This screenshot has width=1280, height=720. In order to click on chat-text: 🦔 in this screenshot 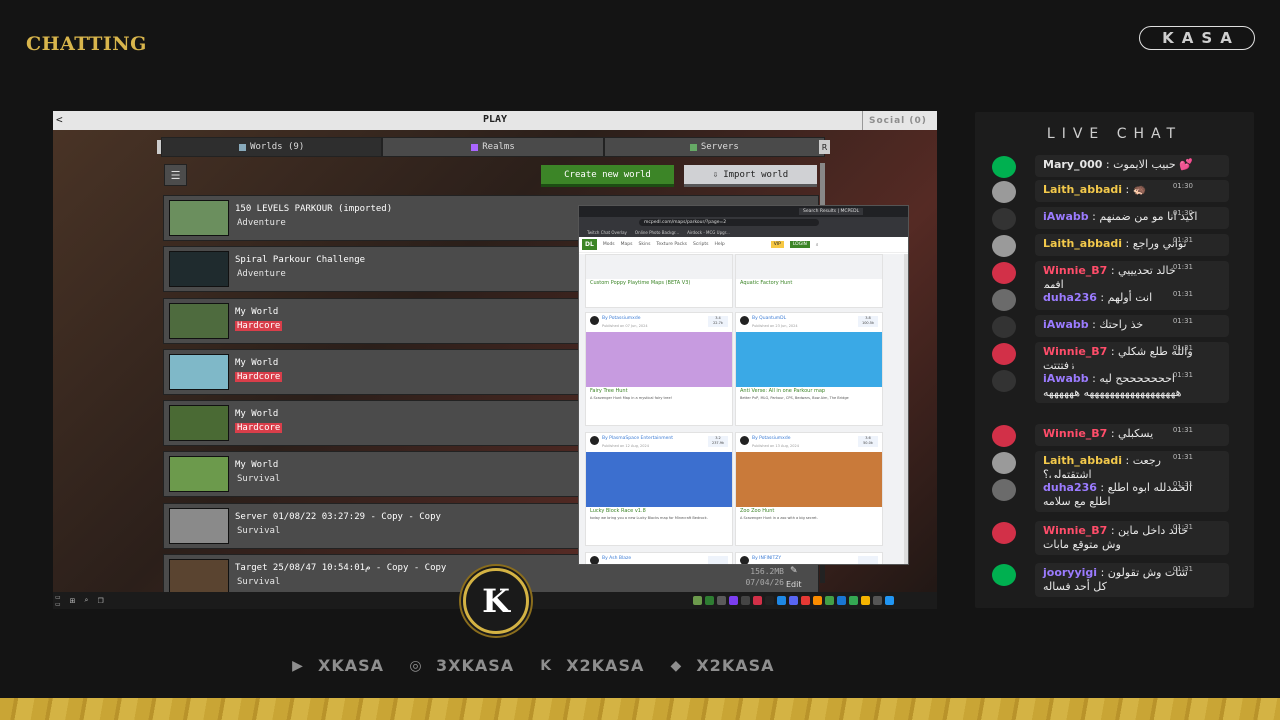, I will do `click(1139, 189)`.